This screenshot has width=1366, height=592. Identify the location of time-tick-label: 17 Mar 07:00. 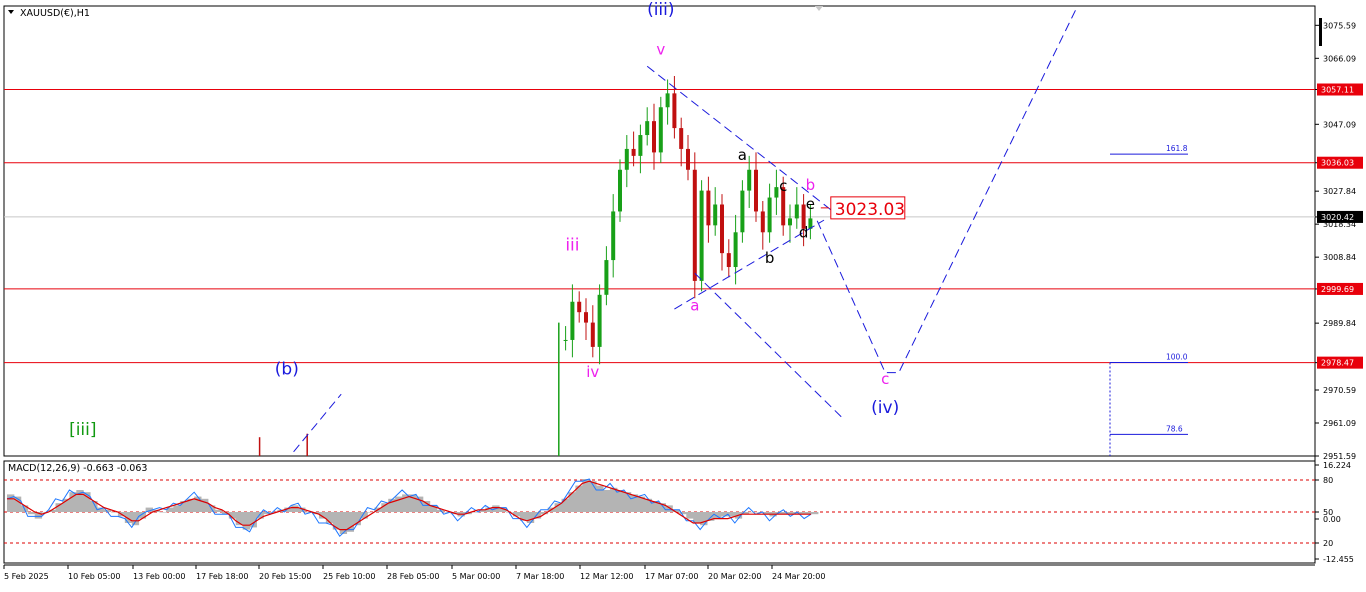
(671, 576).